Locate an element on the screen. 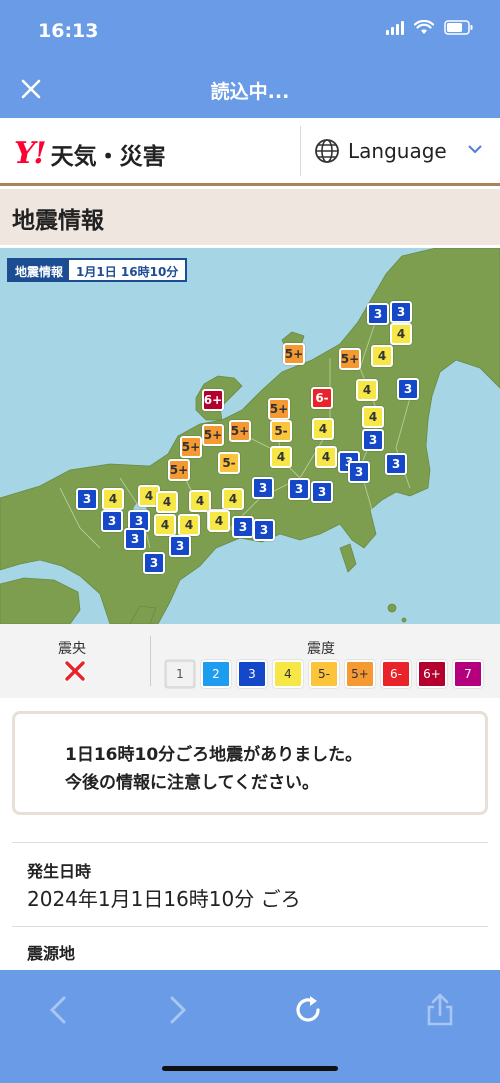 Image resolution: width=500 pixels, height=1083 pixels. earthquake-notice: 1日16時10分ごろ地震がありました。 今後の情報に注意してください。 is located at coordinates (250, 763).